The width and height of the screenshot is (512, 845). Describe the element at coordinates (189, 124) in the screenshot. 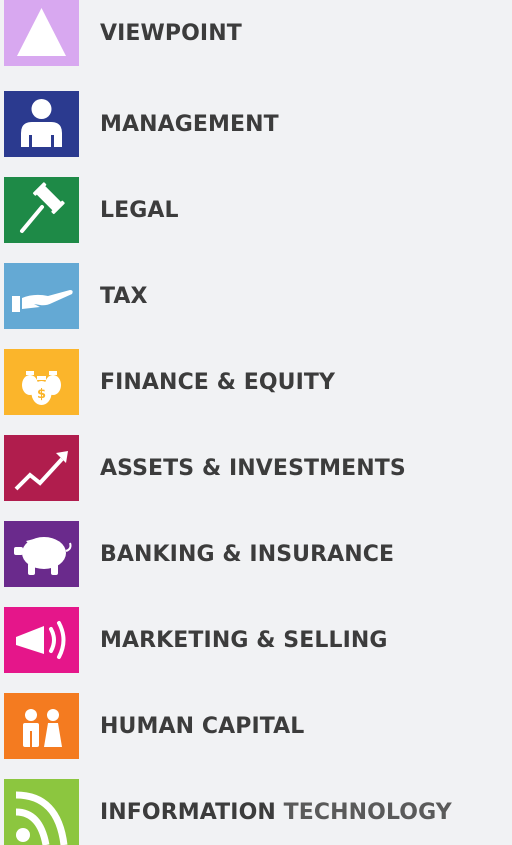

I see `category-label: MANAGEMENT` at that location.